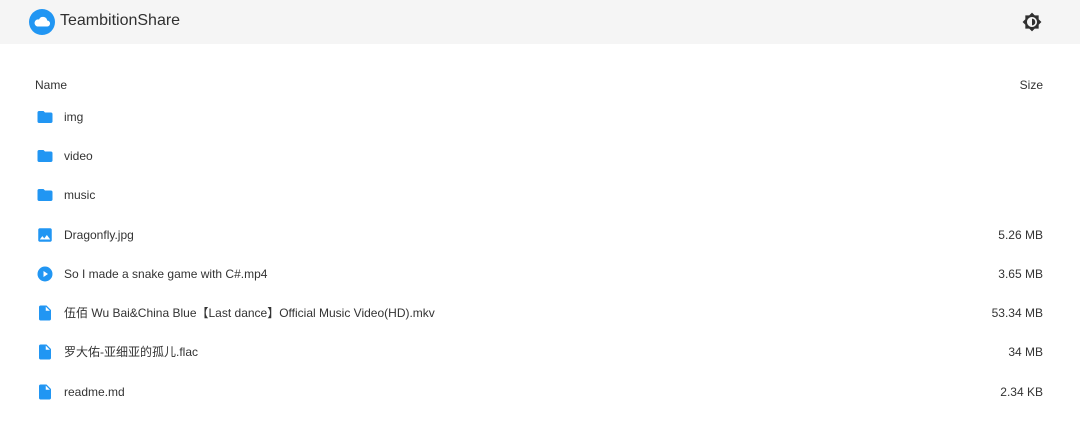 The width and height of the screenshot is (1080, 422). Describe the element at coordinates (99, 235) in the screenshot. I see `file-name: Dragonfly.jpg` at that location.